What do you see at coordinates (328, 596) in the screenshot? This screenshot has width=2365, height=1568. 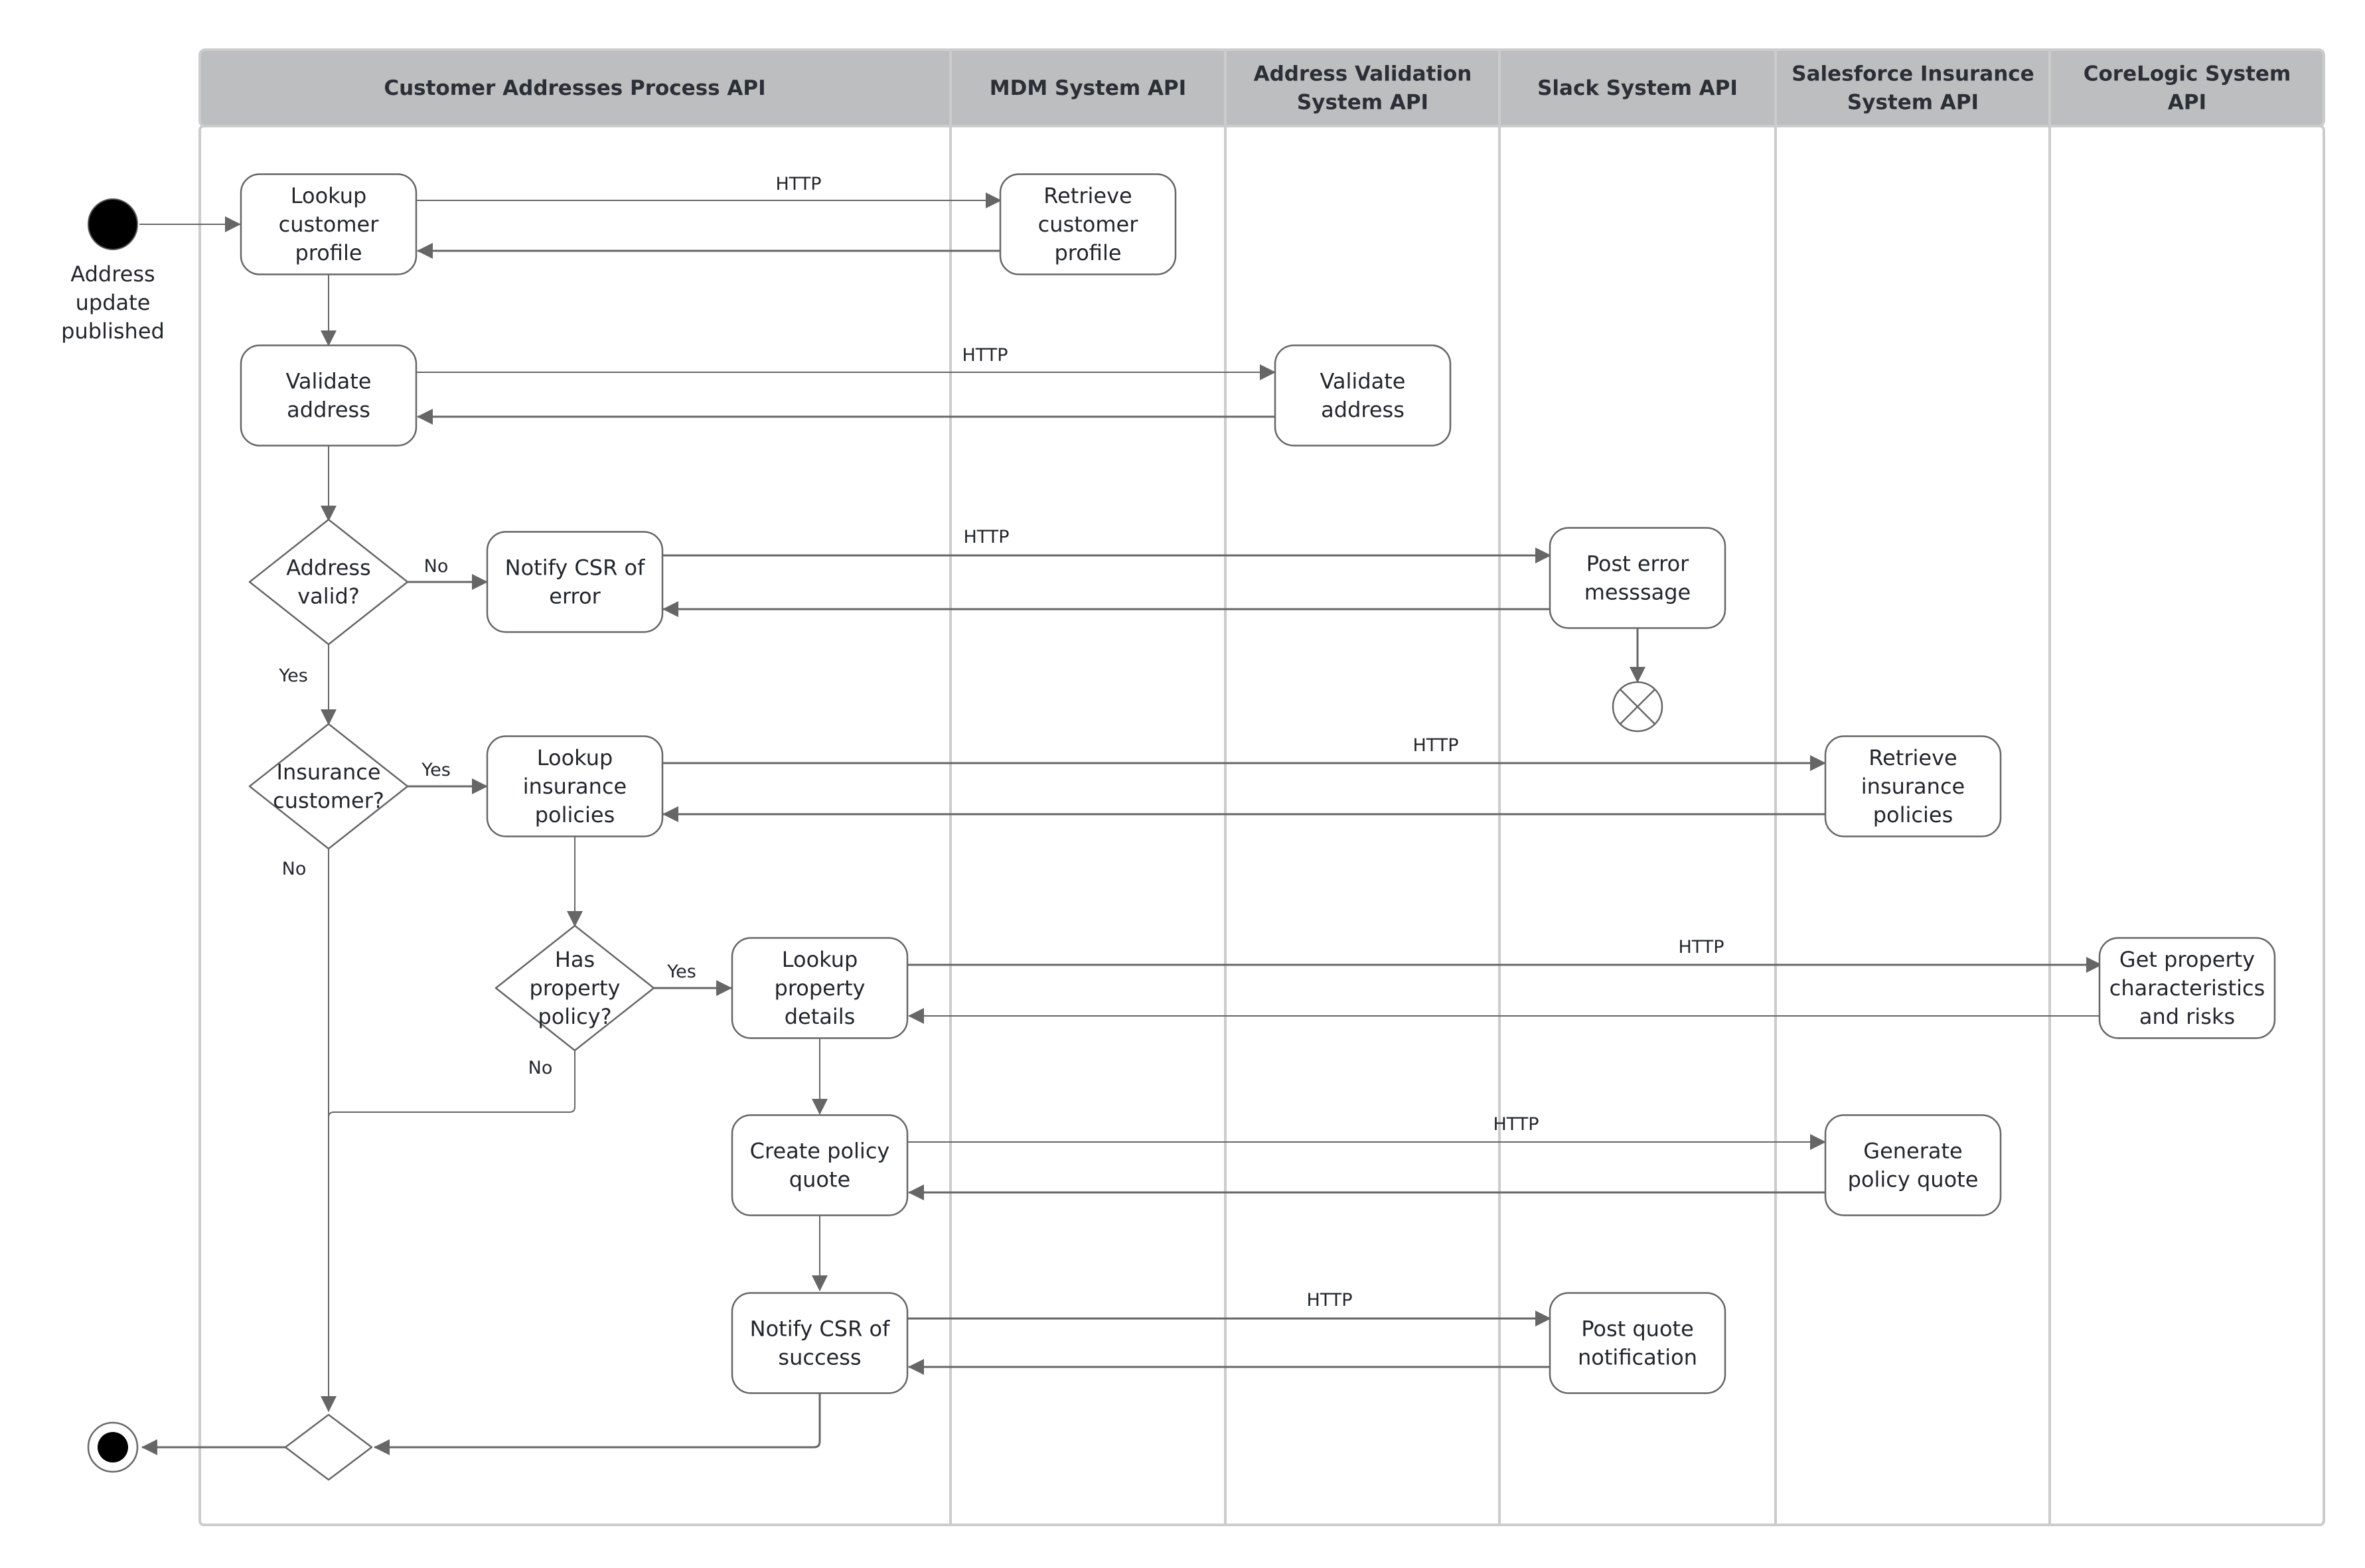 I see `node-label-line: valid?` at bounding box center [328, 596].